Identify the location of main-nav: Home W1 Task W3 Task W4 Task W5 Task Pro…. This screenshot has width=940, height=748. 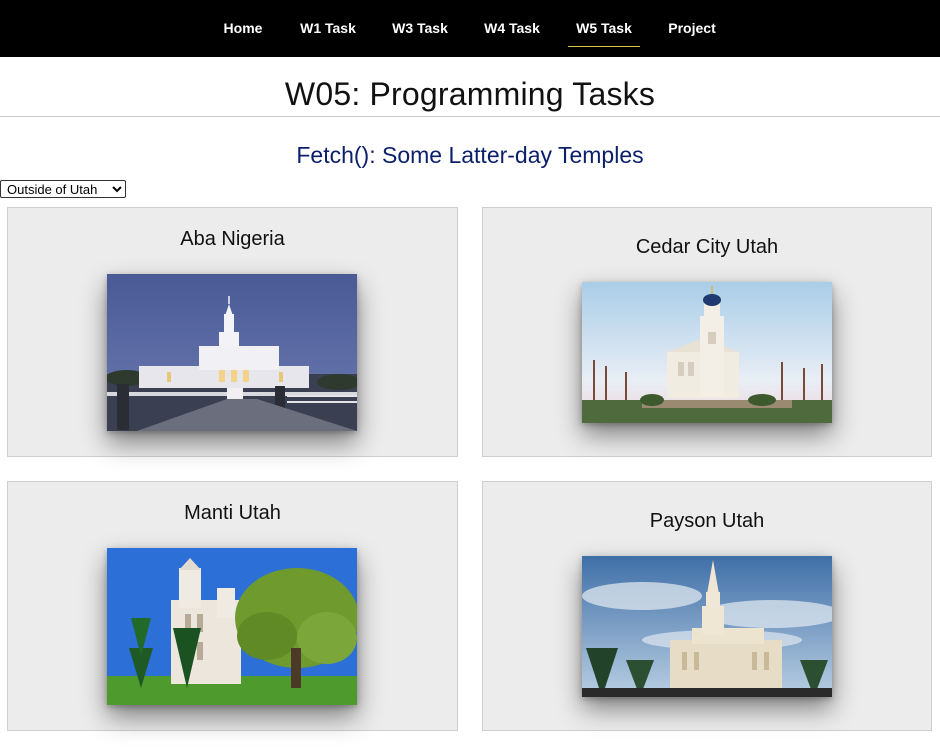
(470, 28).